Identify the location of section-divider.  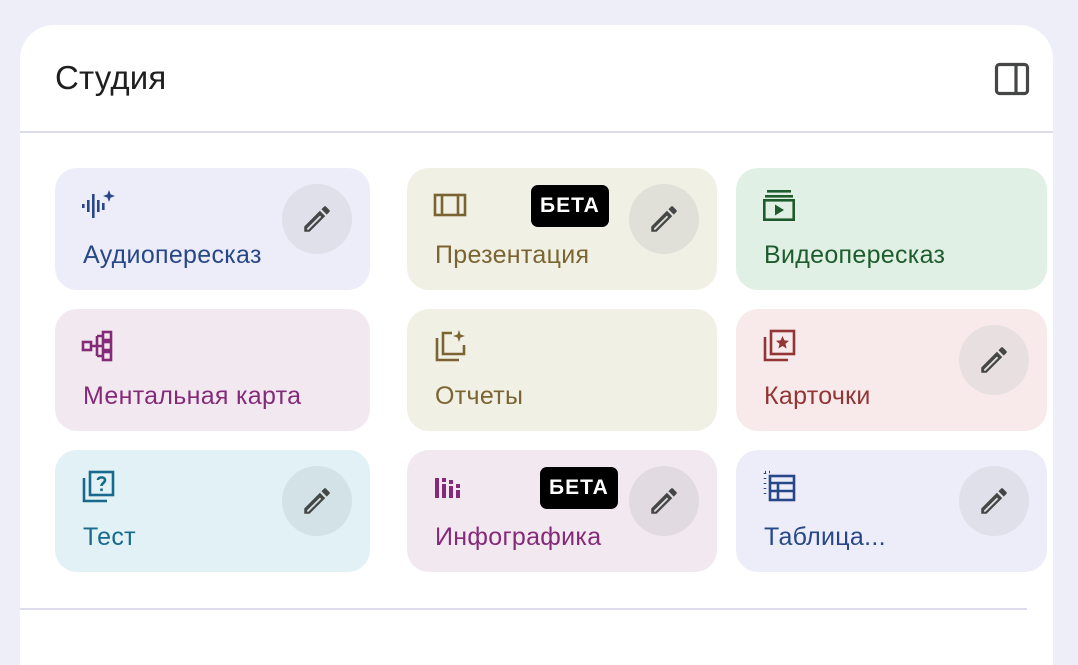
(523, 609).